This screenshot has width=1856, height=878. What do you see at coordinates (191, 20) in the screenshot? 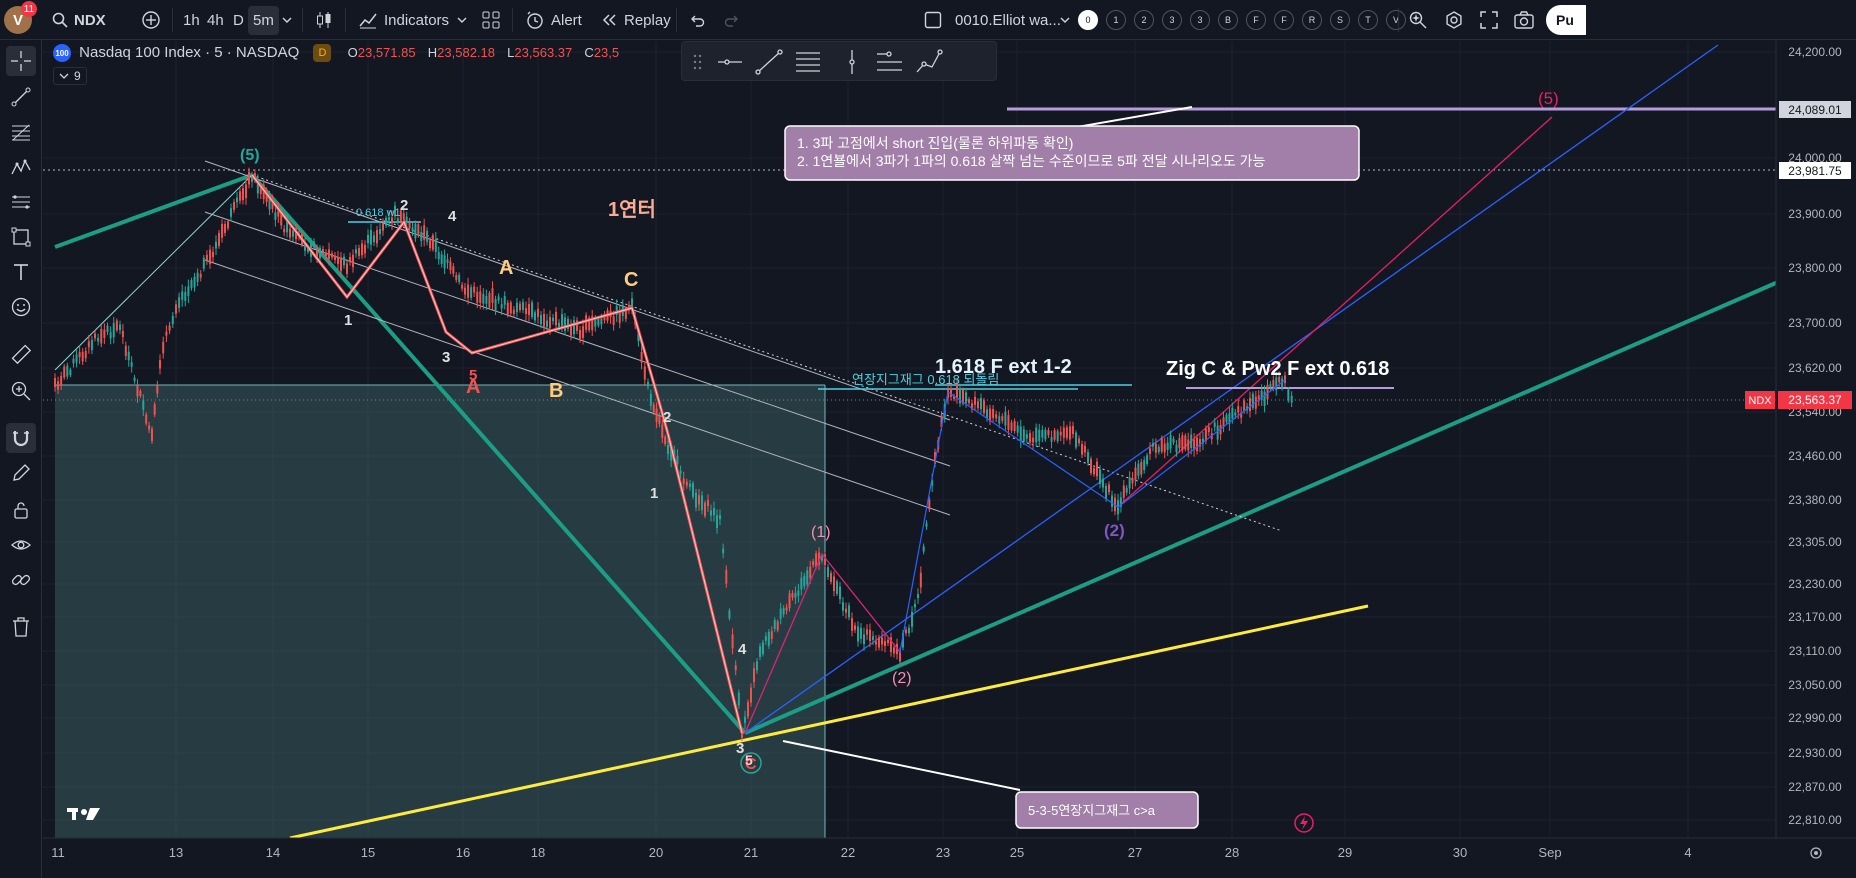
I see `interval-1h: 1h` at bounding box center [191, 20].